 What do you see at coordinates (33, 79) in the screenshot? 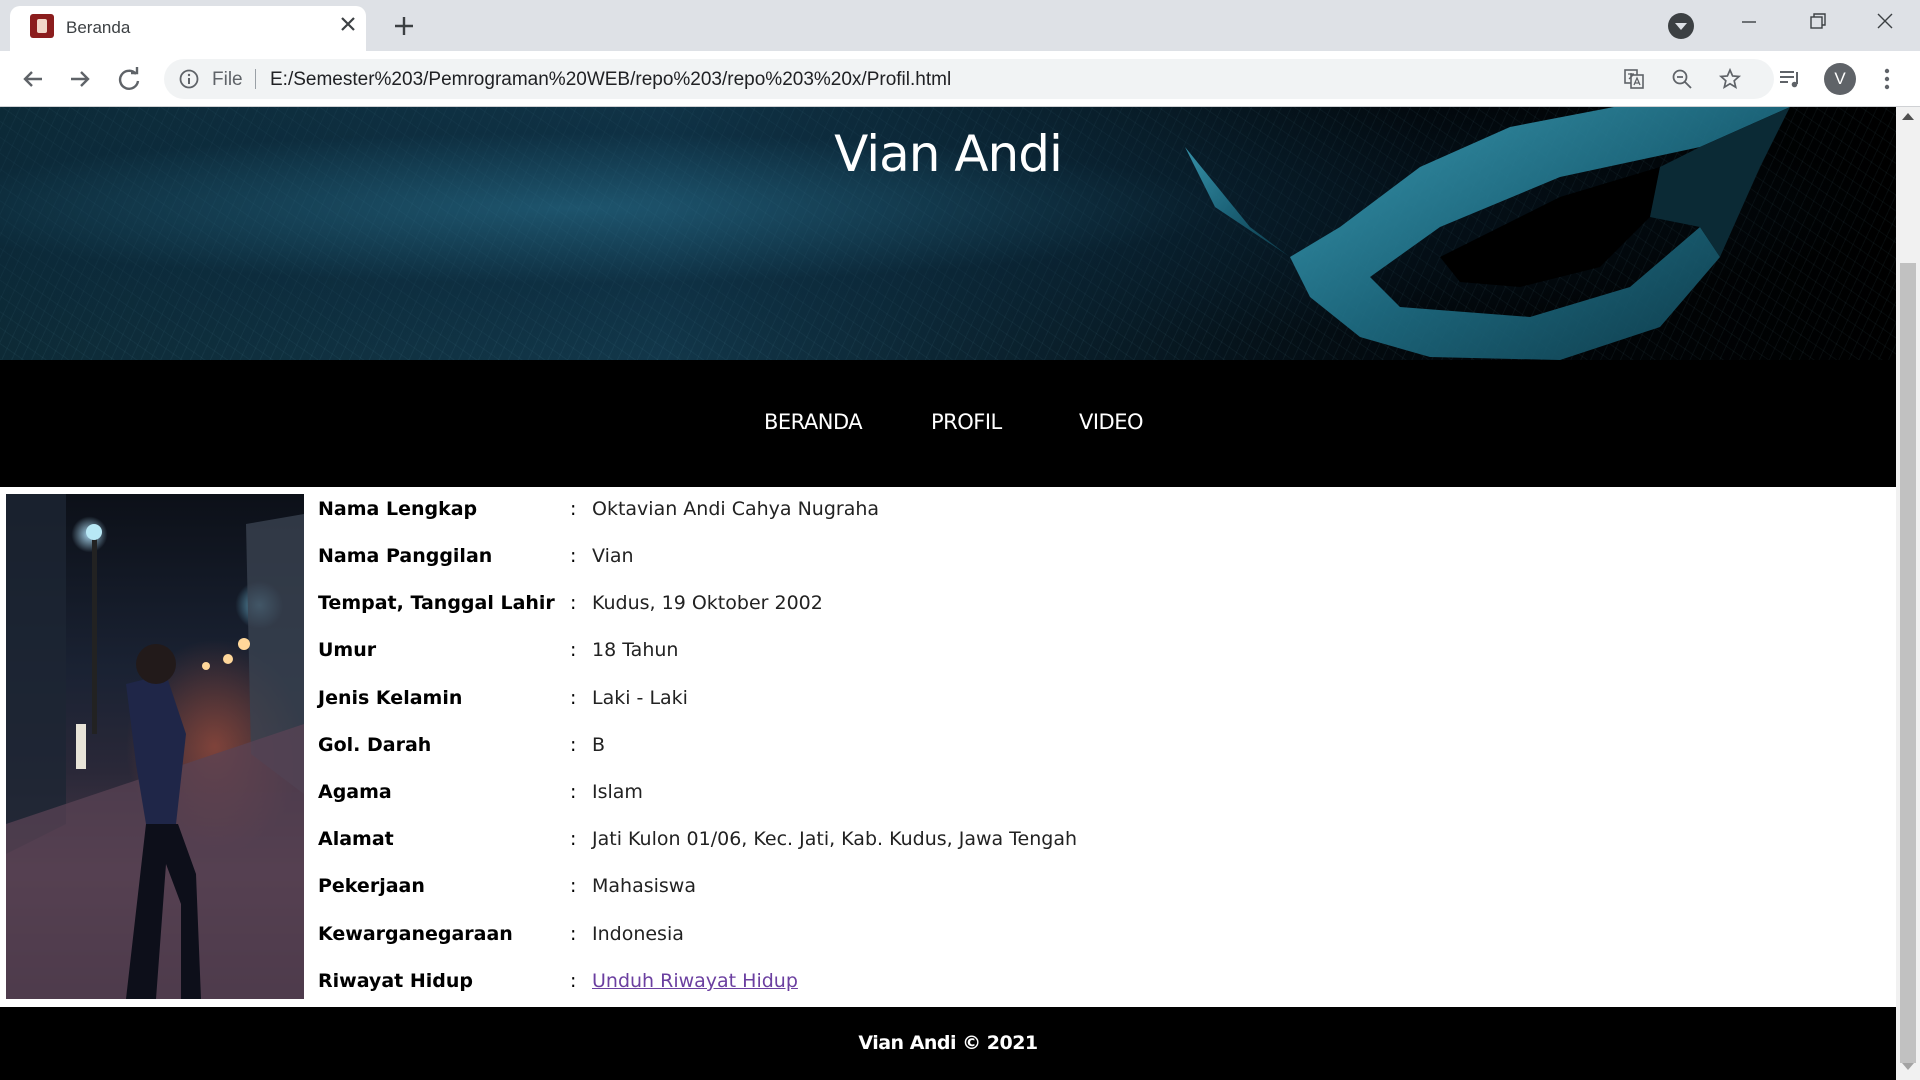
I see `back-icon` at bounding box center [33, 79].